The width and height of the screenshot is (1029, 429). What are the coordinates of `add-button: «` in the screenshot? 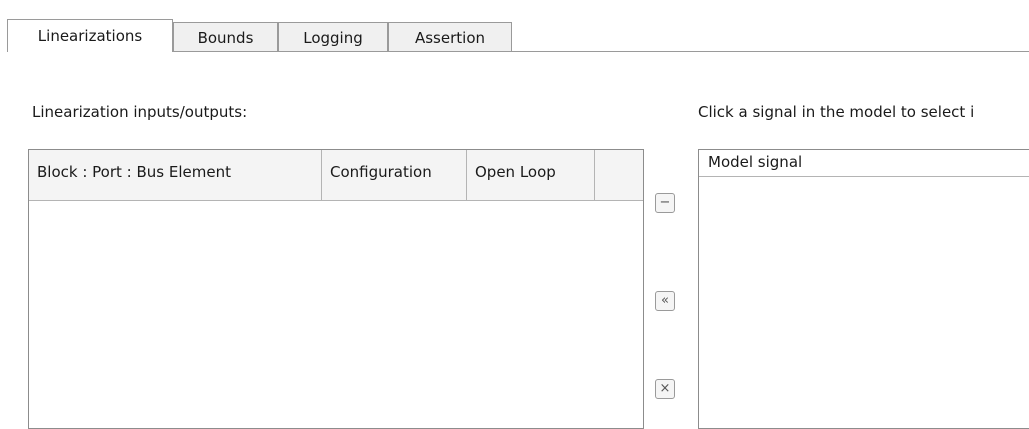 It's located at (665, 301).